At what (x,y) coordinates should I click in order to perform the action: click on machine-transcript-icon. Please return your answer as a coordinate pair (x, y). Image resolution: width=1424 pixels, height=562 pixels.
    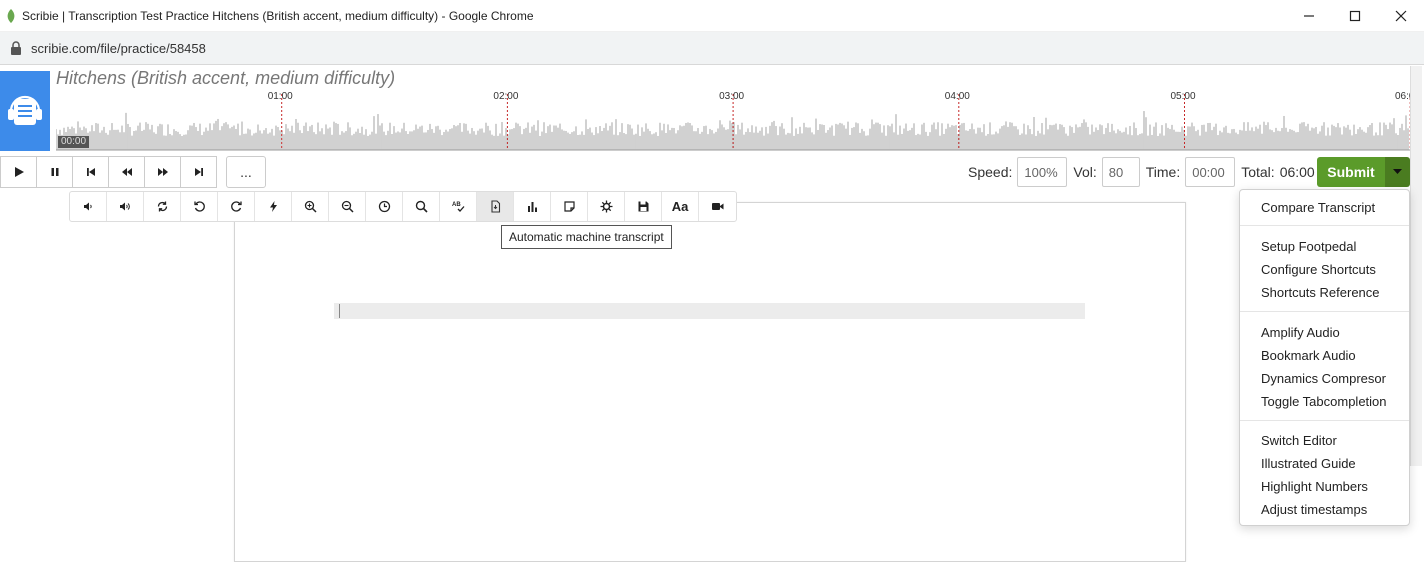
    Looking at the image, I should click on (495, 206).